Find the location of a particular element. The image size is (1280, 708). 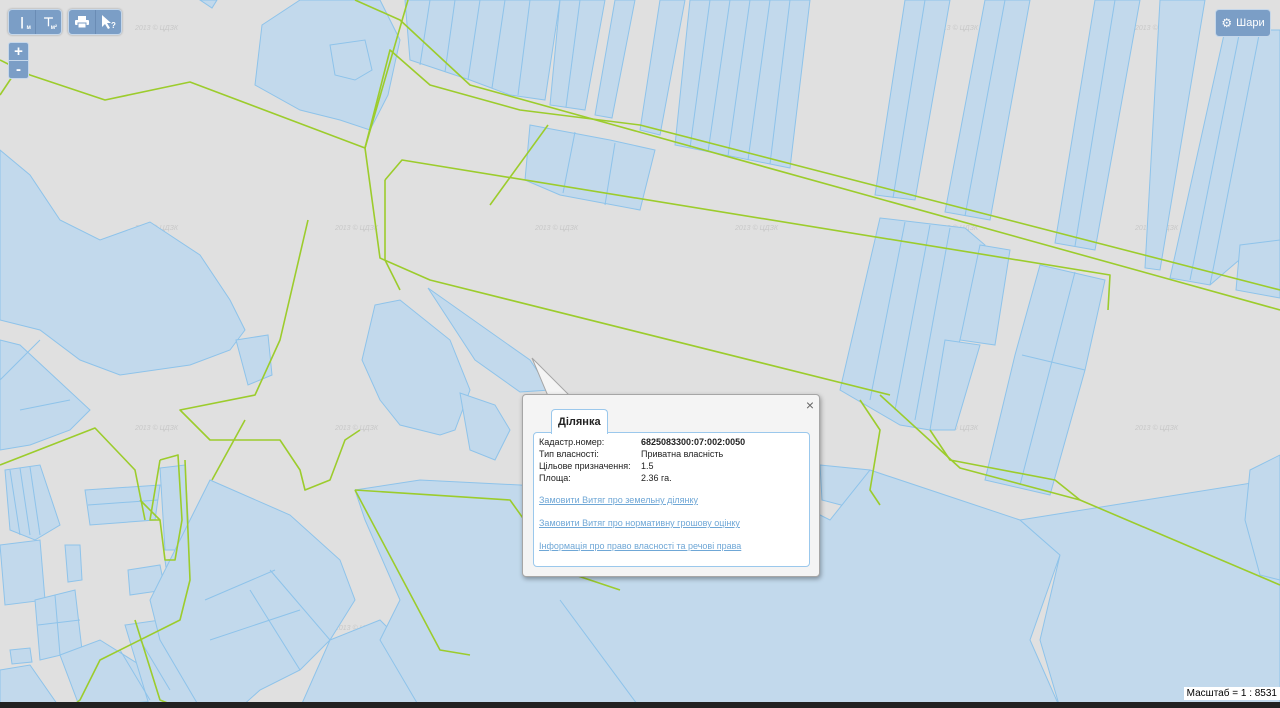

bottom-bar is located at coordinates (640, 705).